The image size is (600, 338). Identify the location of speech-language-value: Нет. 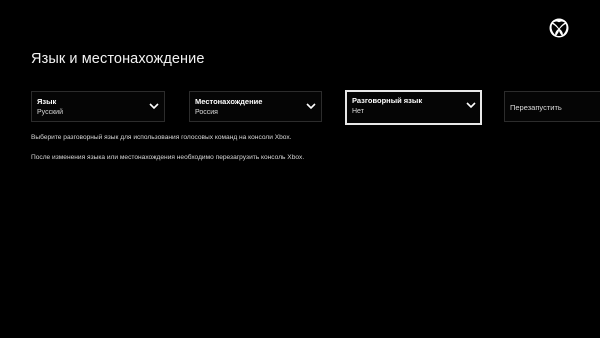
(358, 111).